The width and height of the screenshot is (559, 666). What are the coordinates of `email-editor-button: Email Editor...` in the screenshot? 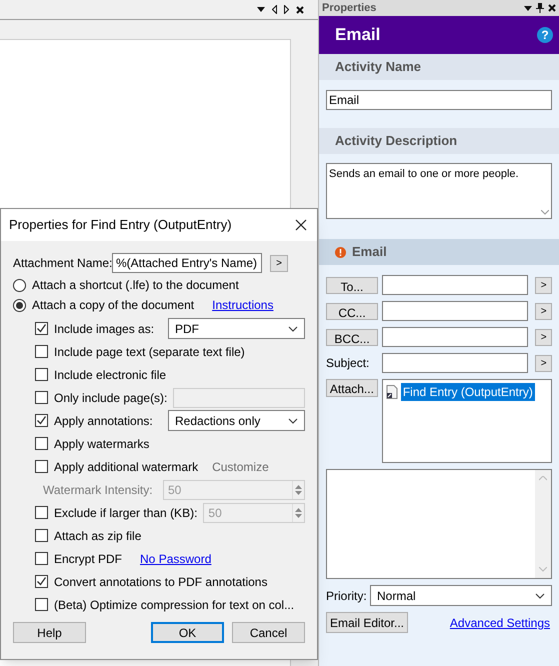 It's located at (367, 622).